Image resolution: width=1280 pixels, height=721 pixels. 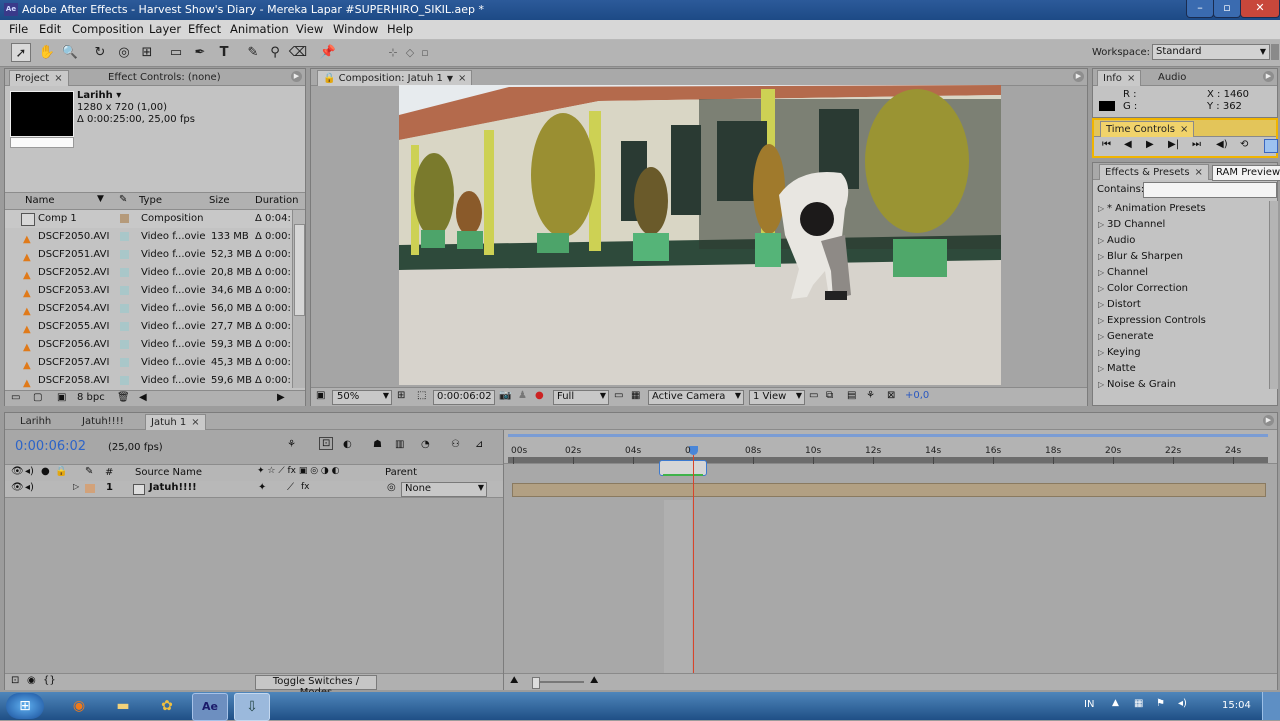 What do you see at coordinates (100, 52) in the screenshot?
I see `rotation-tool-icon: ↻` at bounding box center [100, 52].